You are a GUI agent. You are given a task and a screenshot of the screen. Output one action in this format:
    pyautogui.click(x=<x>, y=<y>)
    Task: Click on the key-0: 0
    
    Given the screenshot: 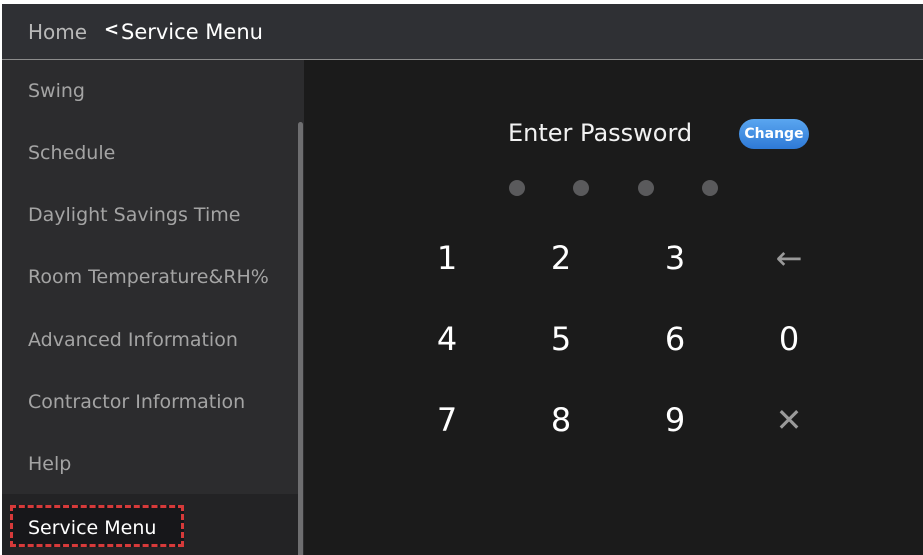 What is the action you would take?
    pyautogui.click(x=789, y=339)
    